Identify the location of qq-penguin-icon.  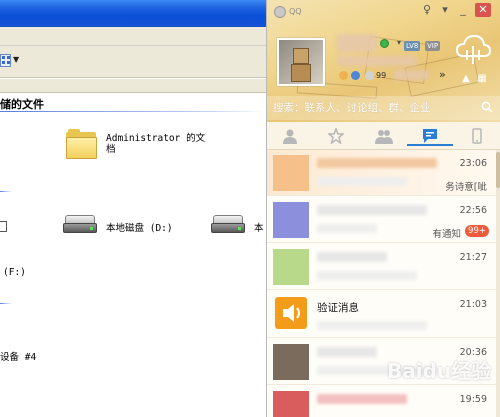
(280, 12).